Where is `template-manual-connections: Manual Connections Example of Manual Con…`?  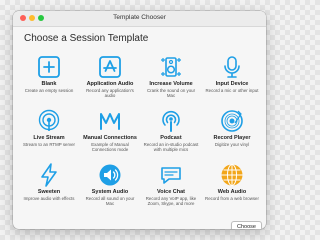 template-manual-connections: Manual Connections Example of Manual Con… is located at coordinates (110, 131).